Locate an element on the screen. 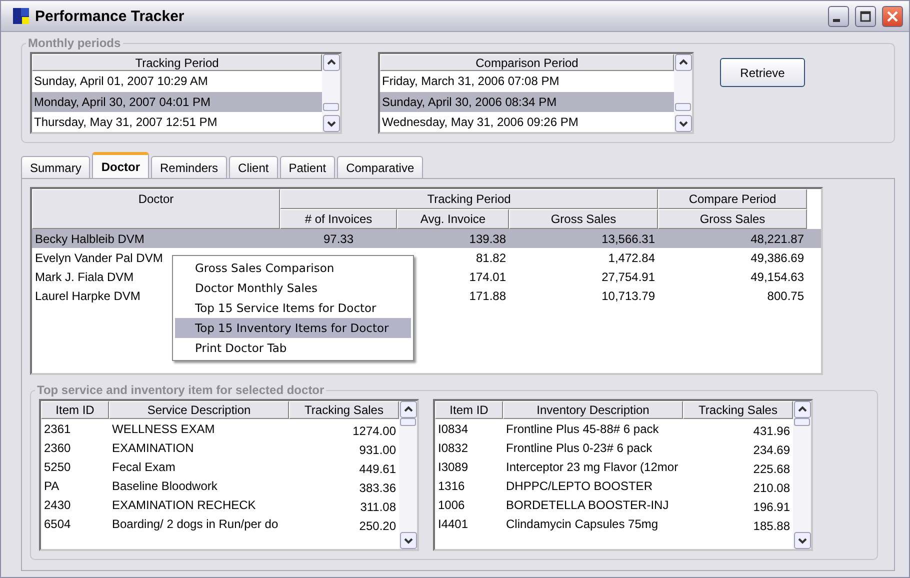 This screenshot has height=578, width=910. tab: Summary is located at coordinates (55, 167).